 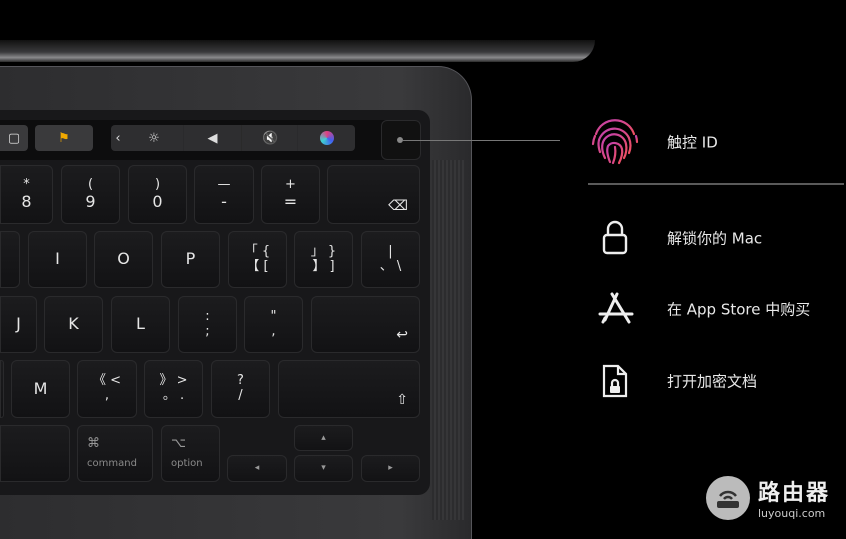 What do you see at coordinates (14, 138) in the screenshot?
I see `touch-bar-key-partial: ▢` at bounding box center [14, 138].